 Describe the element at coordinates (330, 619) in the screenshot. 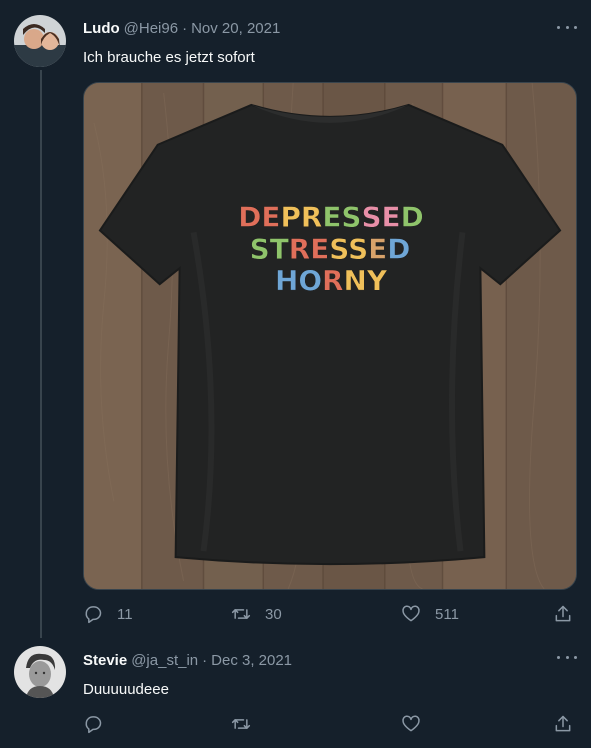

I see `tweet-actions: 11 30 511` at that location.